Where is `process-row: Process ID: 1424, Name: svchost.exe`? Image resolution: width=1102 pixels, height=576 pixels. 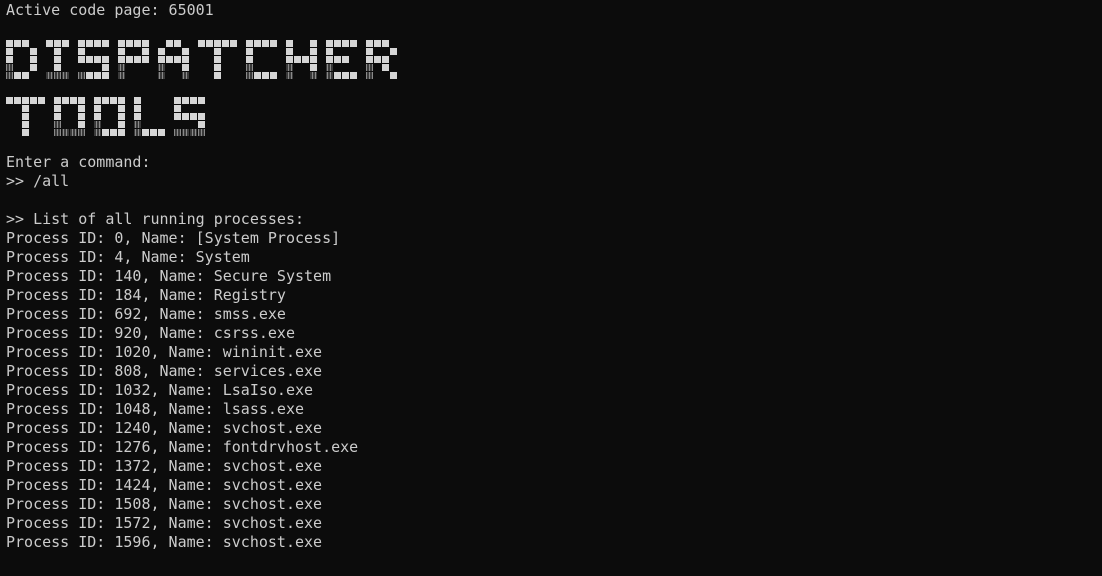 process-row: Process ID: 1424, Name: svchost.exe is located at coordinates (164, 485).